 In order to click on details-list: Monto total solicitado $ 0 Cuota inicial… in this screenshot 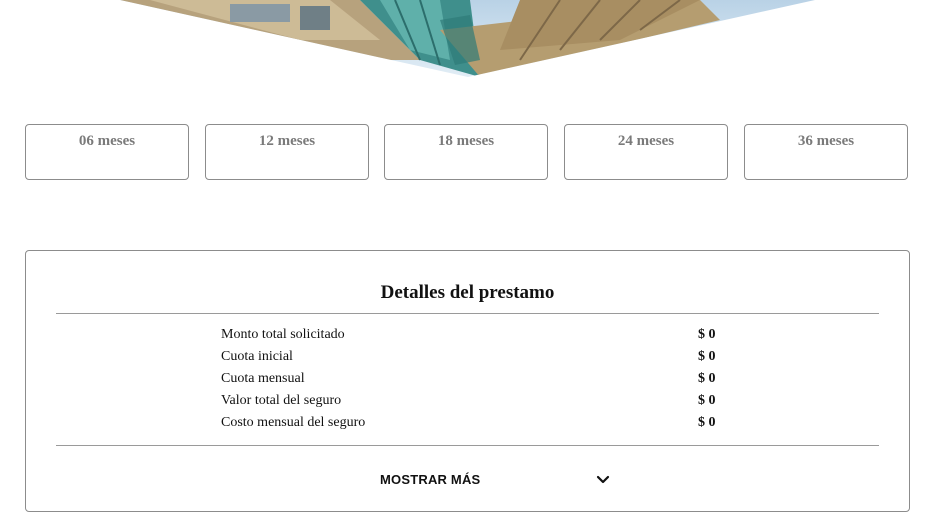, I will do `click(471, 382)`.